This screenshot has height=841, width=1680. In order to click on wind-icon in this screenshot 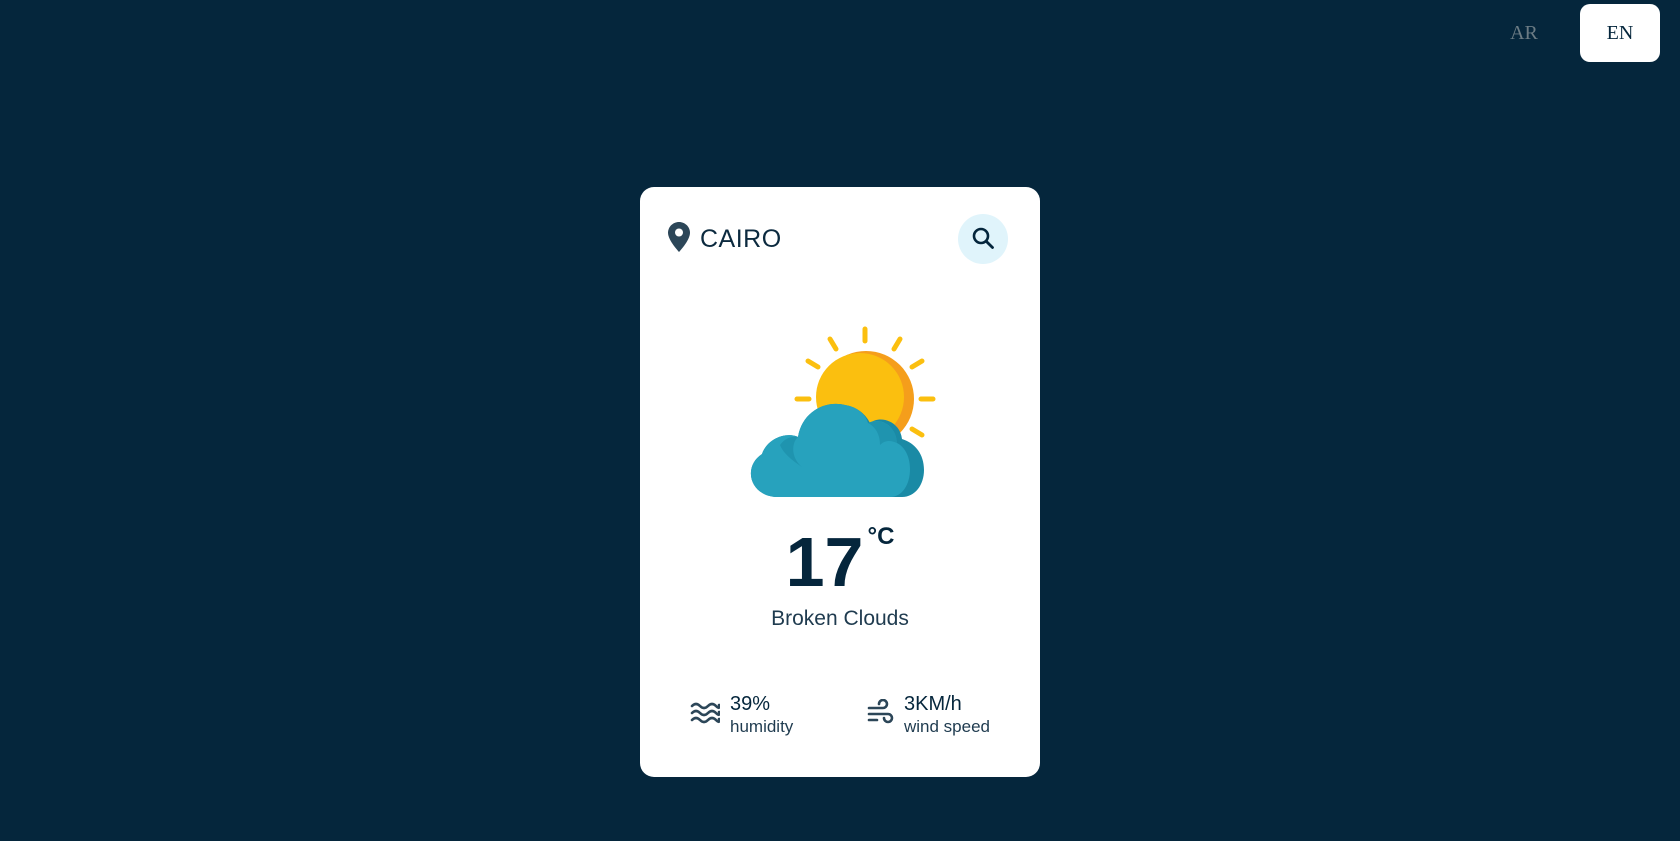, I will do `click(880, 715)`.